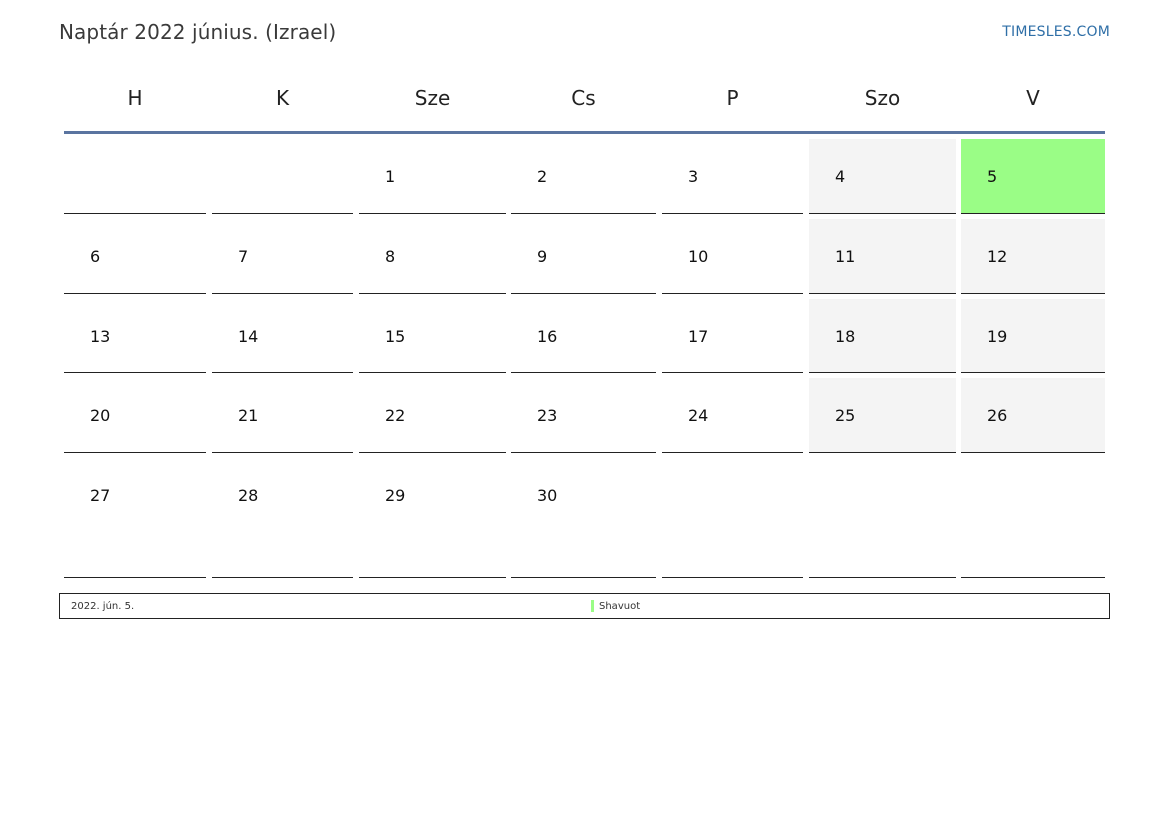  I want to click on day-number: 15, so click(395, 336).